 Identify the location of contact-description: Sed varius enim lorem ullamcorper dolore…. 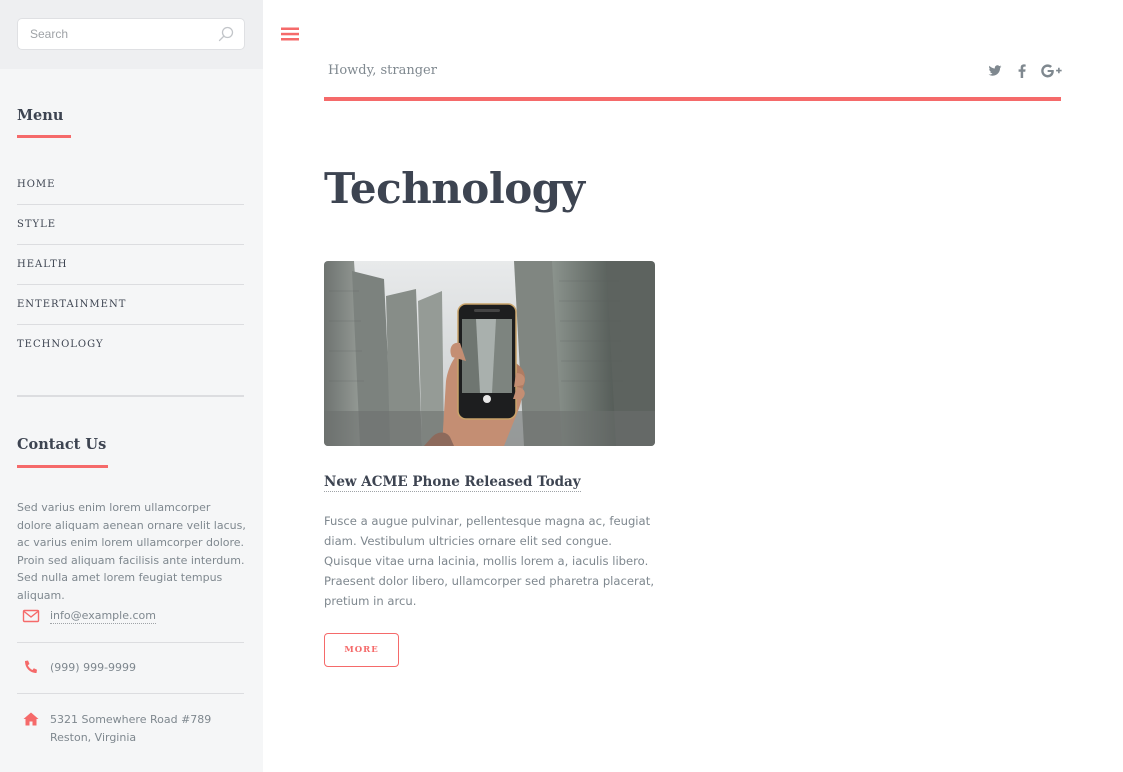
(131, 551).